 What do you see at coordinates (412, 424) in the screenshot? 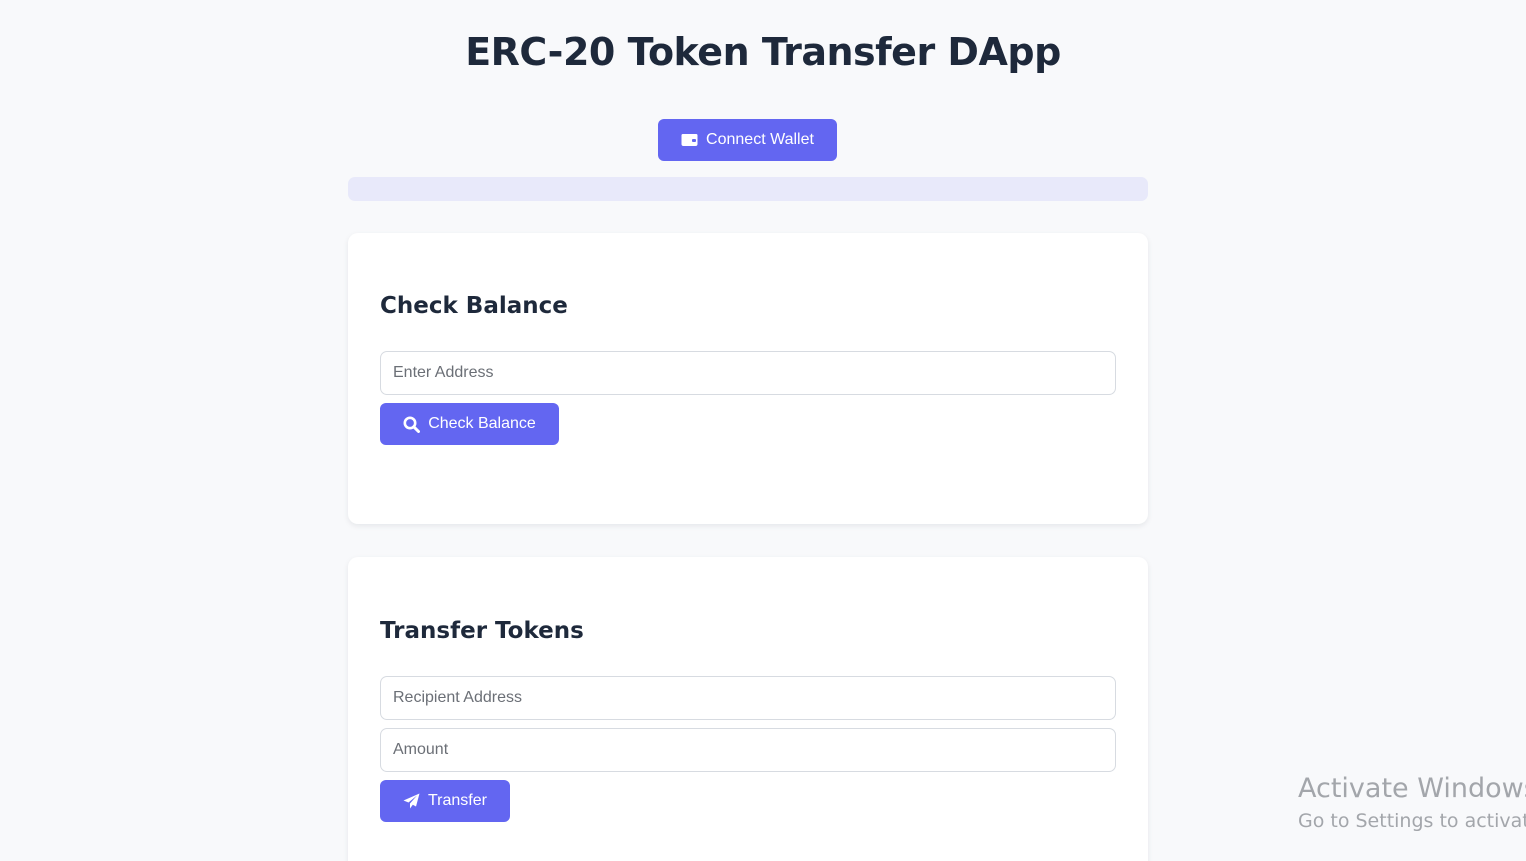
I see `search-icon` at bounding box center [412, 424].